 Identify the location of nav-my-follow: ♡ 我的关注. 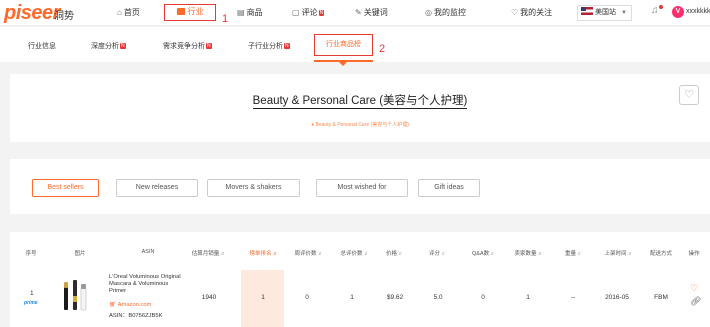
(531, 12).